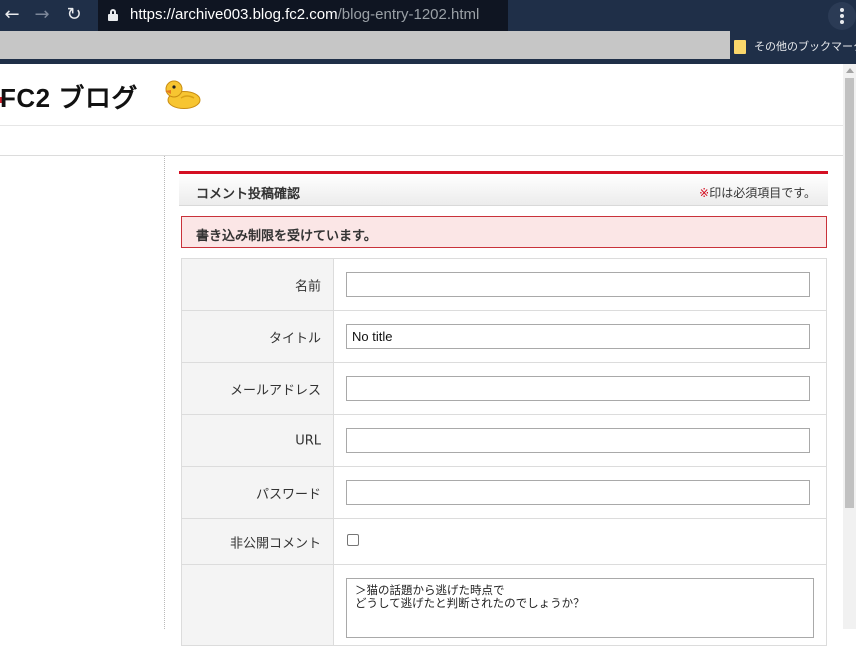 The height and width of the screenshot is (646, 856). I want to click on url-path: /blog-entry-1202.html, so click(408, 14).